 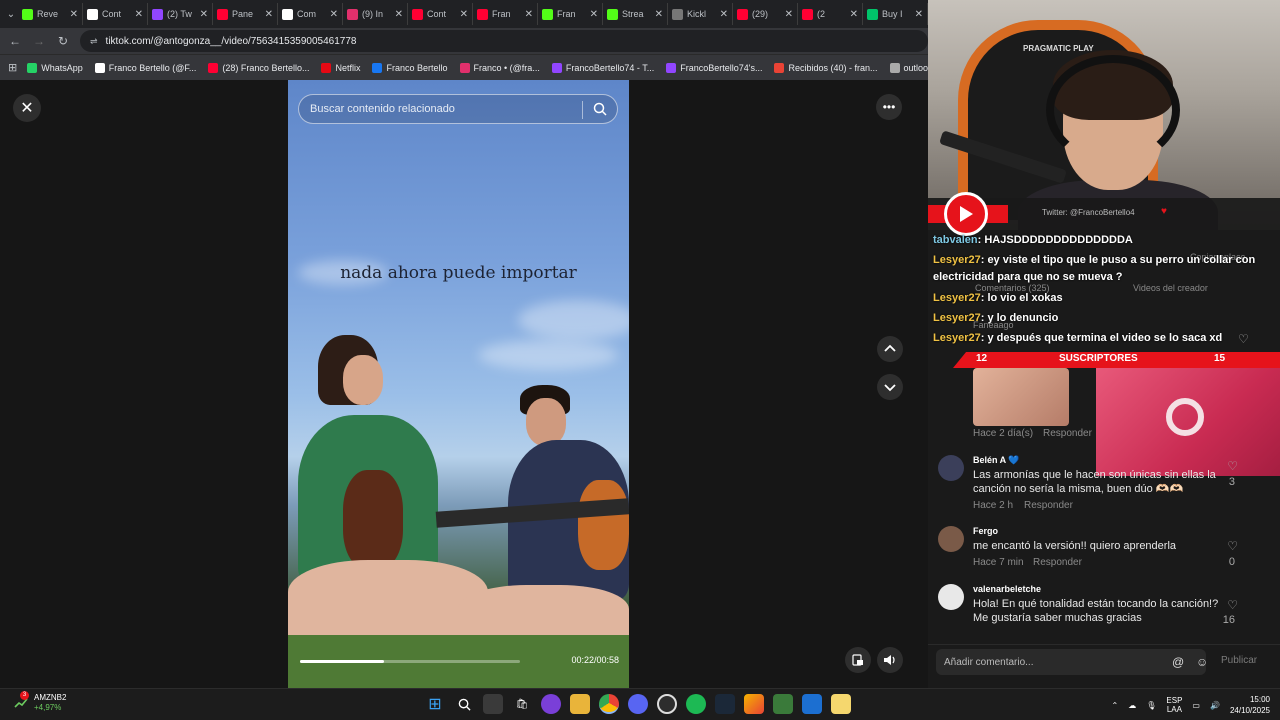 What do you see at coordinates (245, 14) in the screenshot?
I see `browser-tab: Pane ✕` at bounding box center [245, 14].